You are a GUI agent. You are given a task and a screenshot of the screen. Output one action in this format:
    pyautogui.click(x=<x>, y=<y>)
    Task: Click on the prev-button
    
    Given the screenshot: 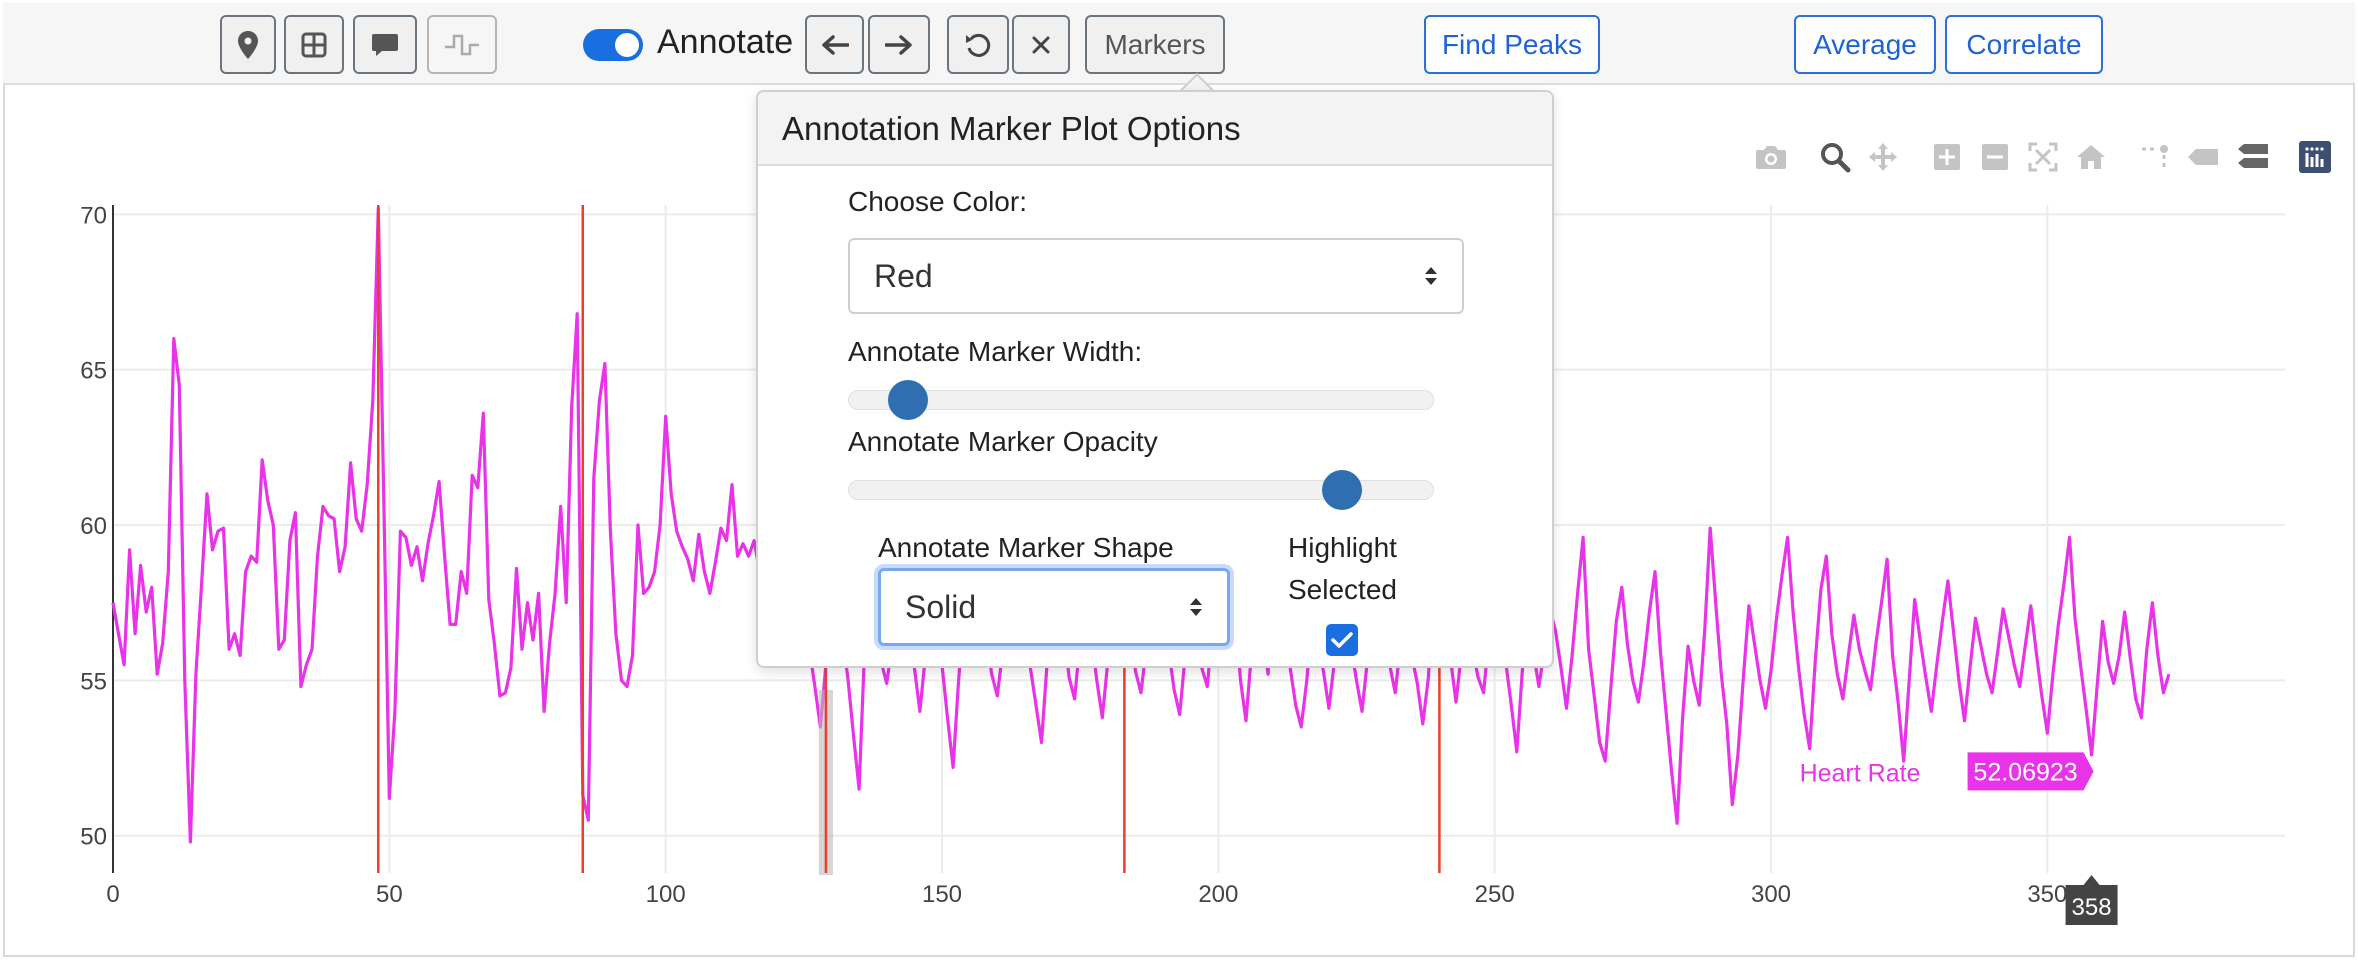 What is the action you would take?
    pyautogui.click(x=834, y=44)
    